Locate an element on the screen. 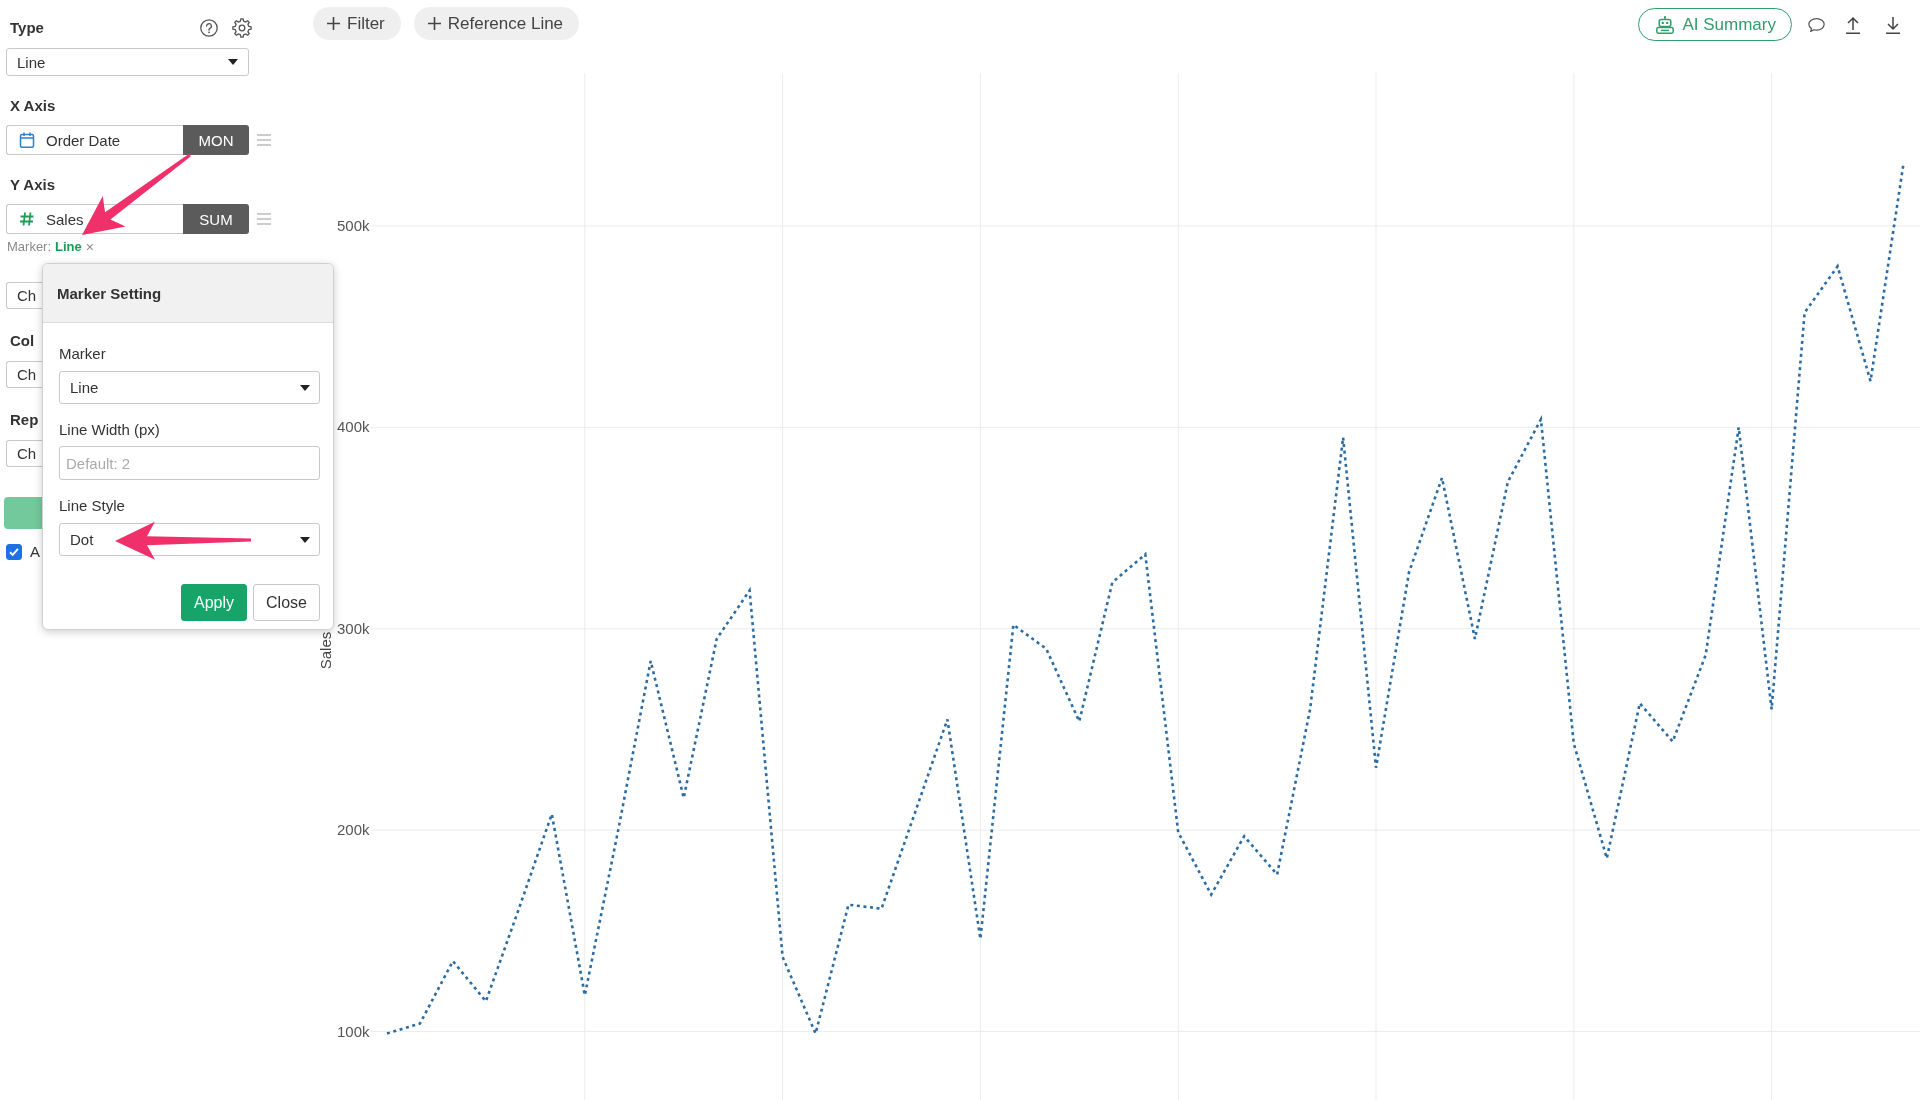  y-tick-label: 300k is located at coordinates (353, 628).